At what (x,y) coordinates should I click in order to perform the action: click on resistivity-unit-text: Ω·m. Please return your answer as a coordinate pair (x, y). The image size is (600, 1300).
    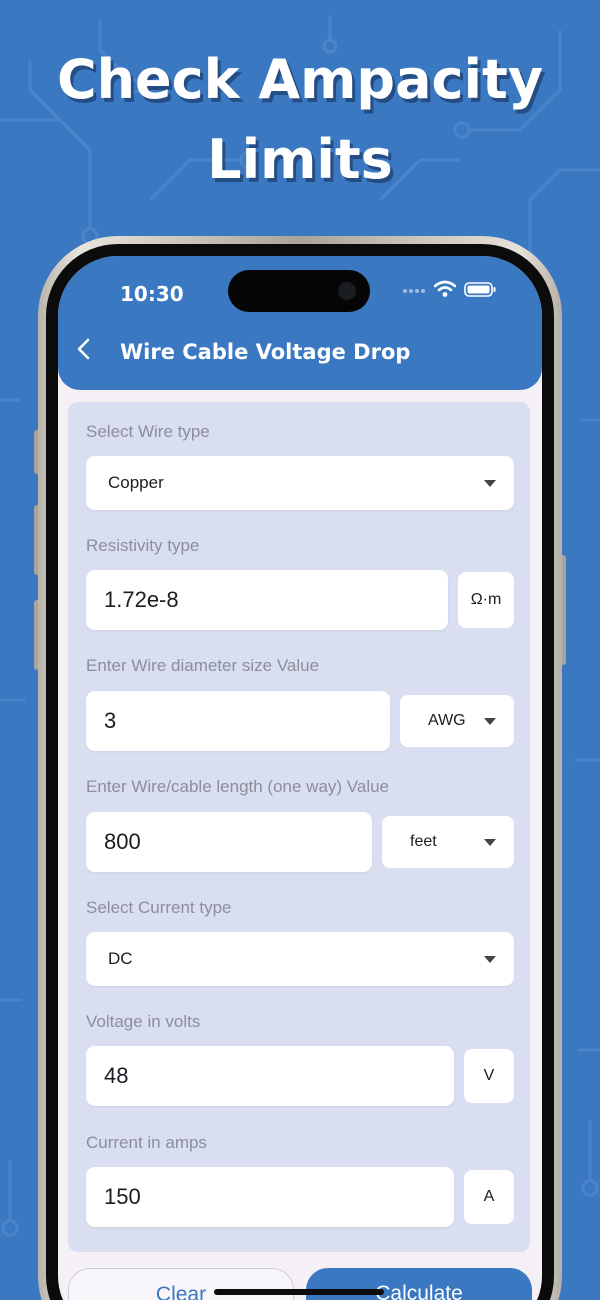
    Looking at the image, I should click on (486, 599).